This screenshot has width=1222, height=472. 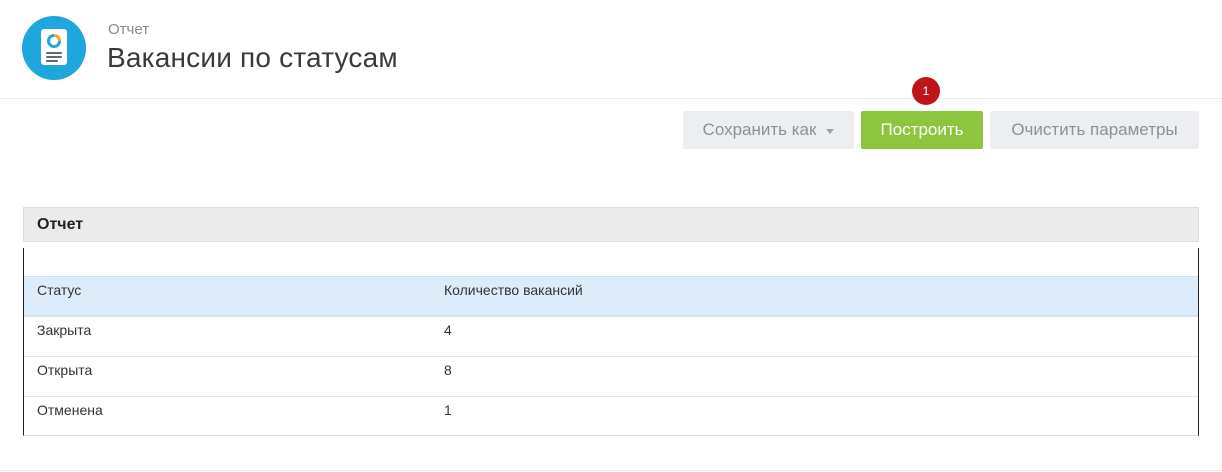 What do you see at coordinates (611, 296) in the screenshot?
I see `table-header-row: Статус Количество вакансий` at bounding box center [611, 296].